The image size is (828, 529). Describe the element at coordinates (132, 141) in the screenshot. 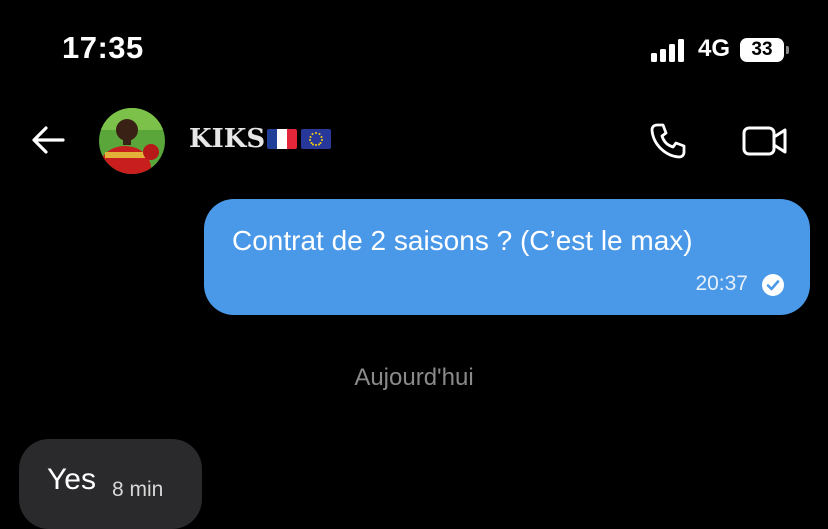

I see `avatar` at that location.